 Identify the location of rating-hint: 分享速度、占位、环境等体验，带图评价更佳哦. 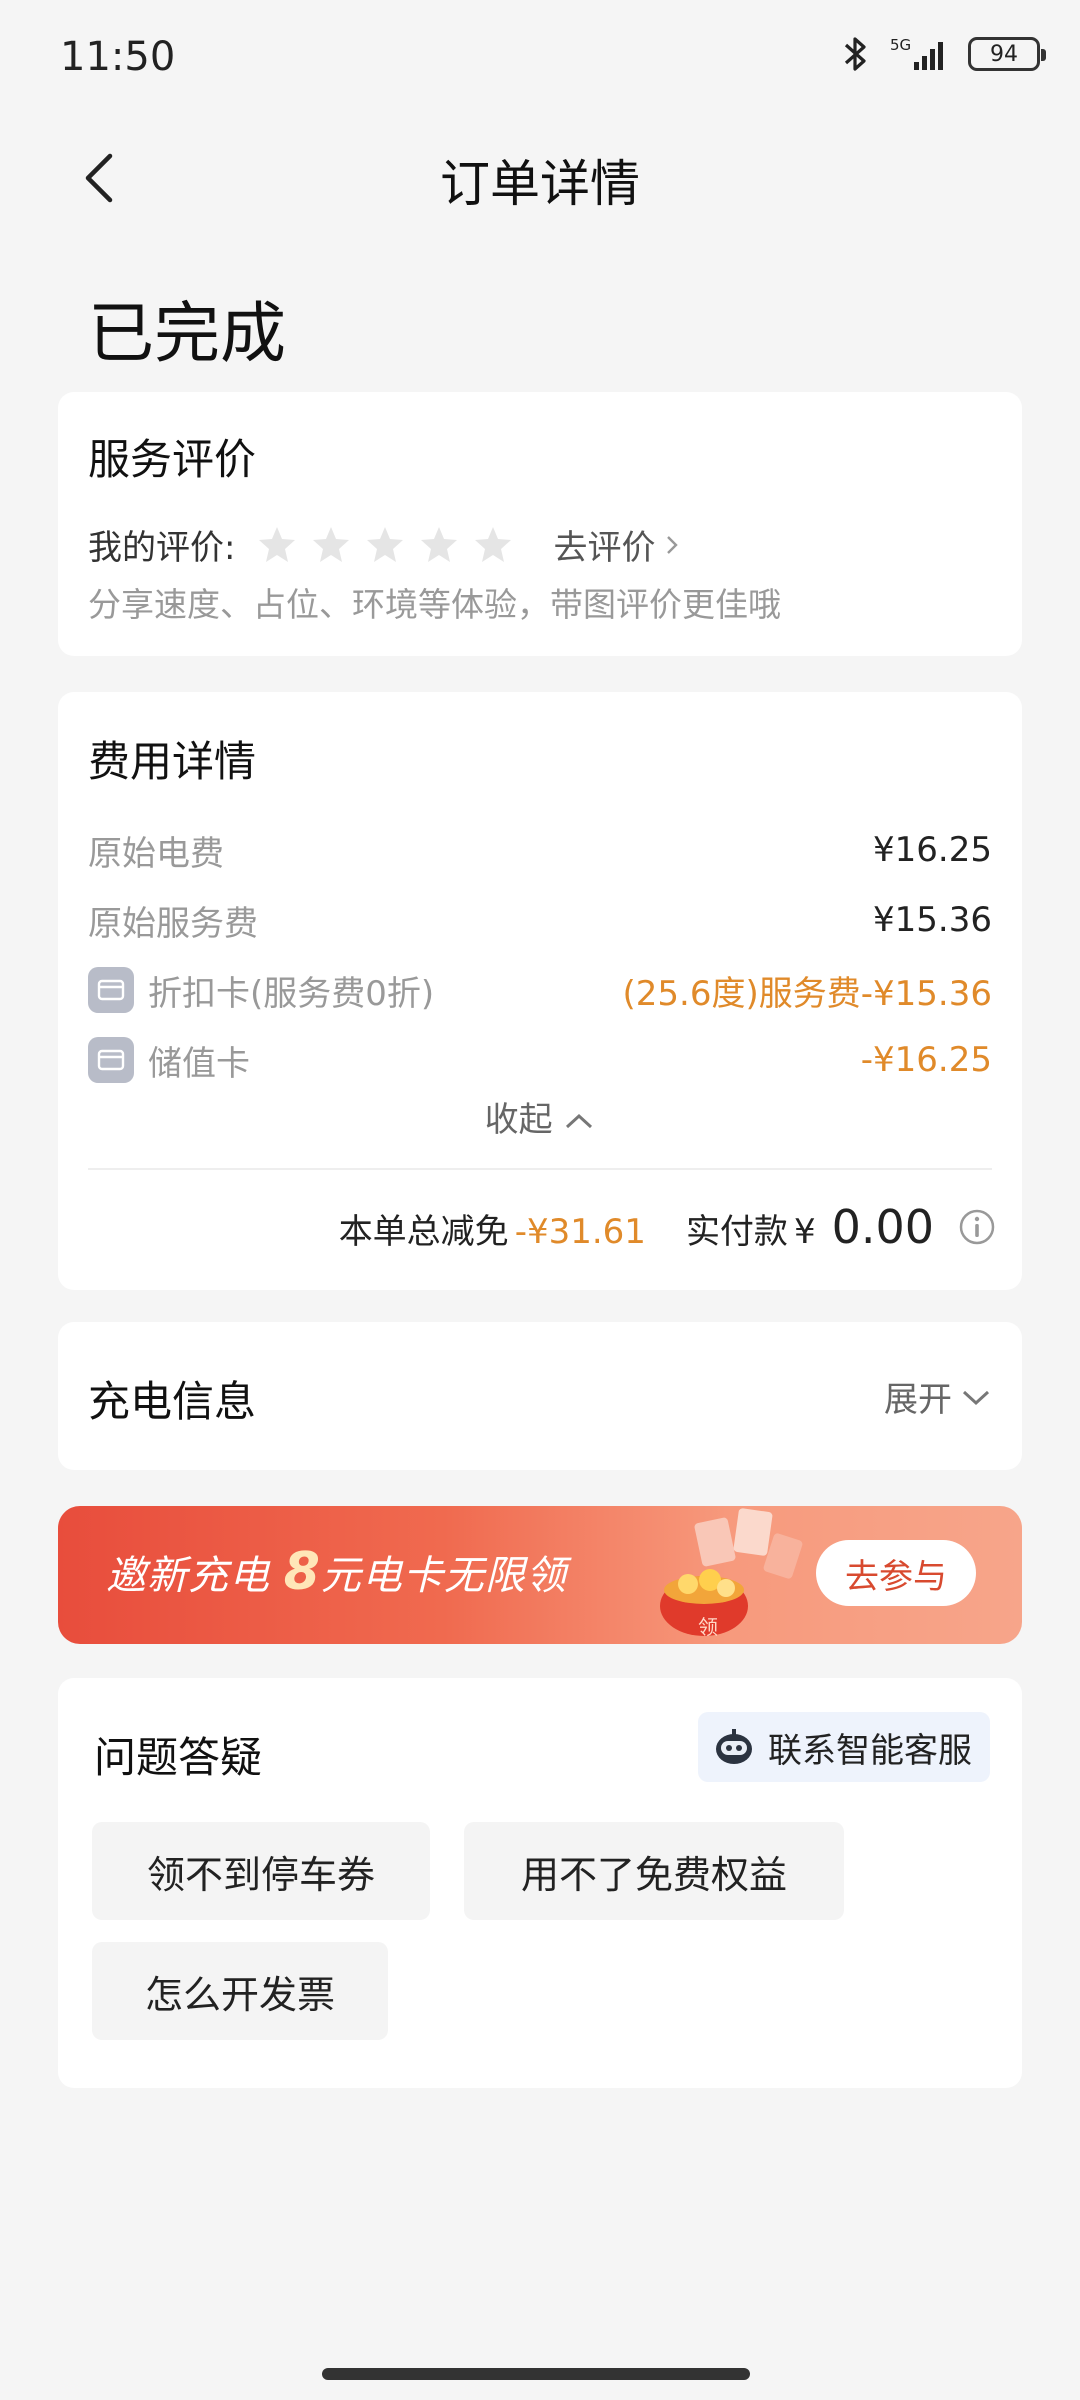
(434, 604).